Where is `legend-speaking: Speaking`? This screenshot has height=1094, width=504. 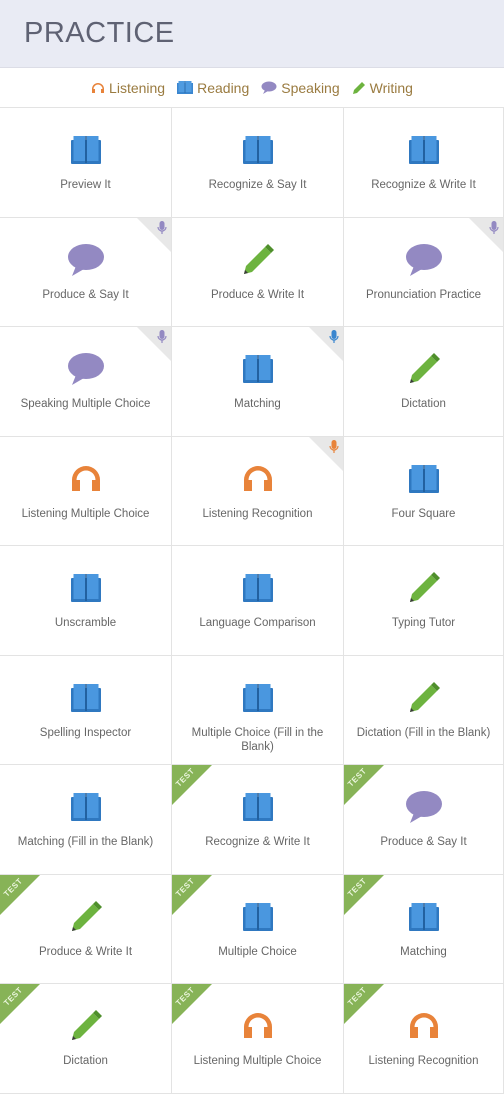
legend-speaking: Speaking is located at coordinates (300, 87).